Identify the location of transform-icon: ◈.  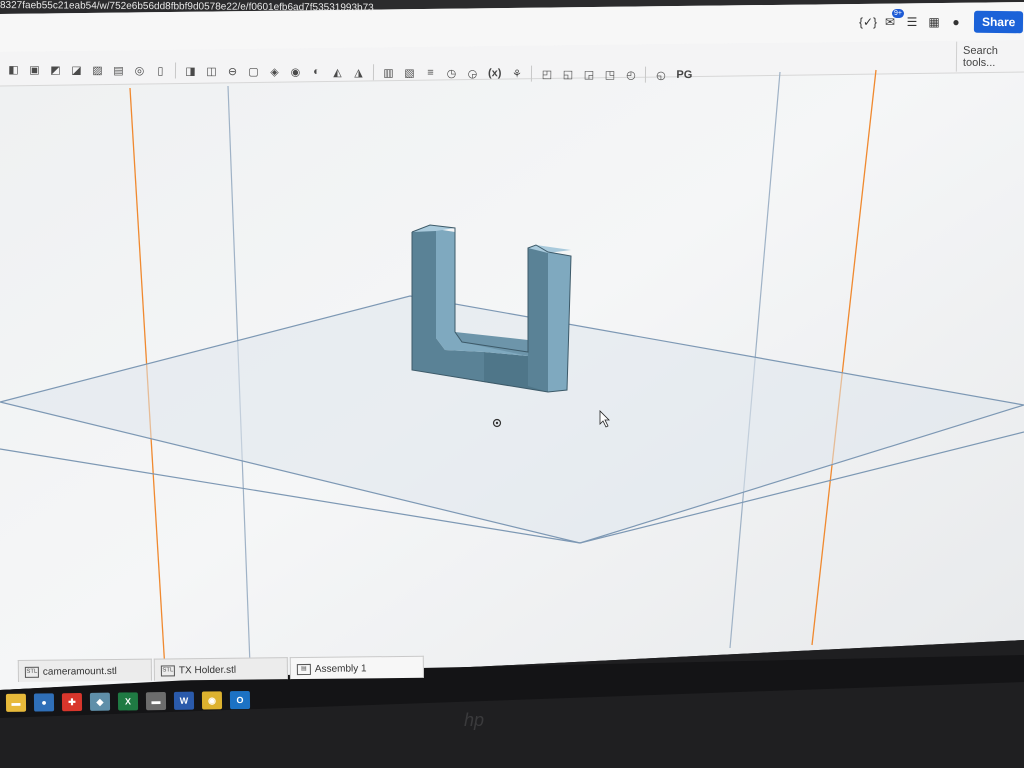
(274, 71).